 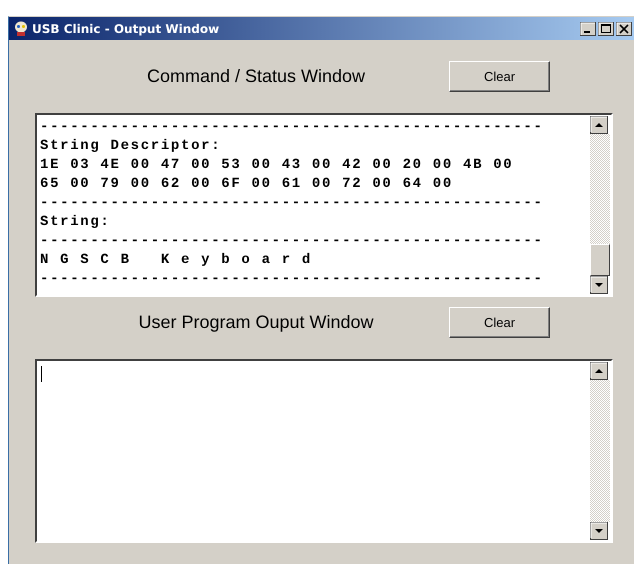 I want to click on output-line: 65 00 79 00 62 00 6F 00 61 00 72 00 64 00, so click(x=246, y=184).